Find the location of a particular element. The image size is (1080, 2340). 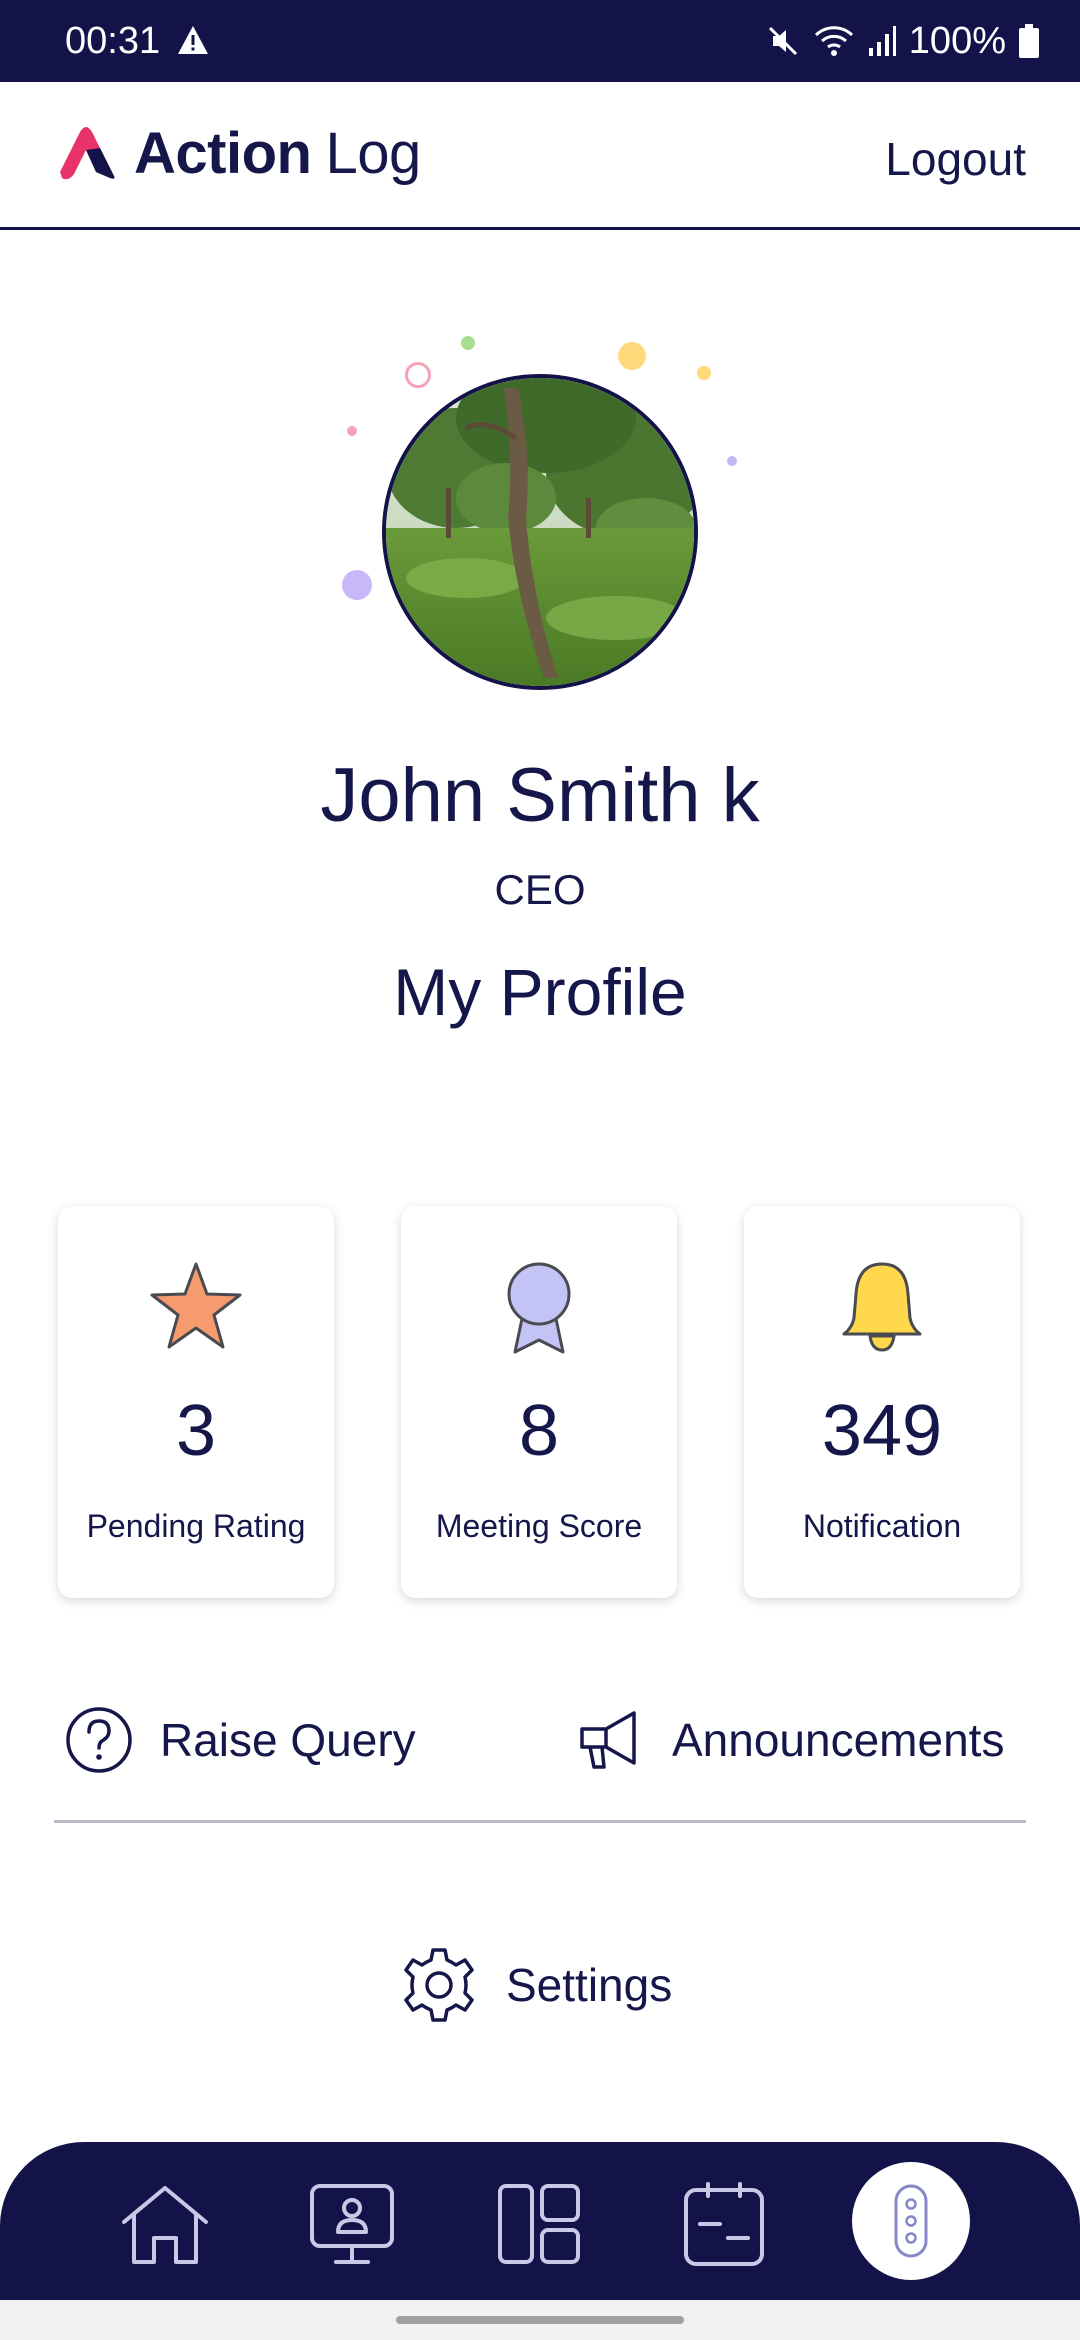

app-header: Action Log Logout is located at coordinates (540, 156).